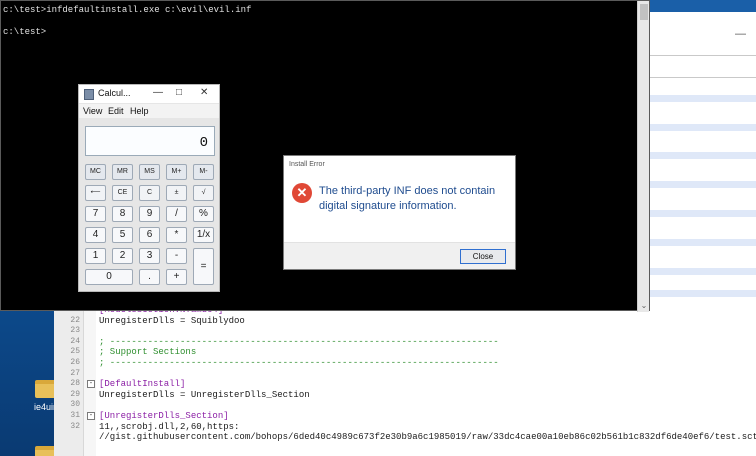 The image size is (756, 456). Describe the element at coordinates (203, 235) in the screenshot. I see `calc-key: 1/x` at that location.